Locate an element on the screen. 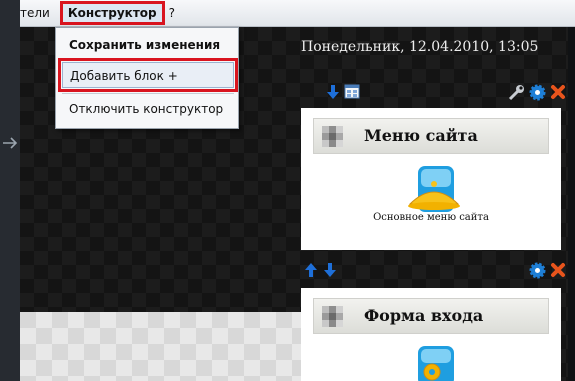 This screenshot has width=575, height=381. block-title: Форма входа is located at coordinates (424, 315).